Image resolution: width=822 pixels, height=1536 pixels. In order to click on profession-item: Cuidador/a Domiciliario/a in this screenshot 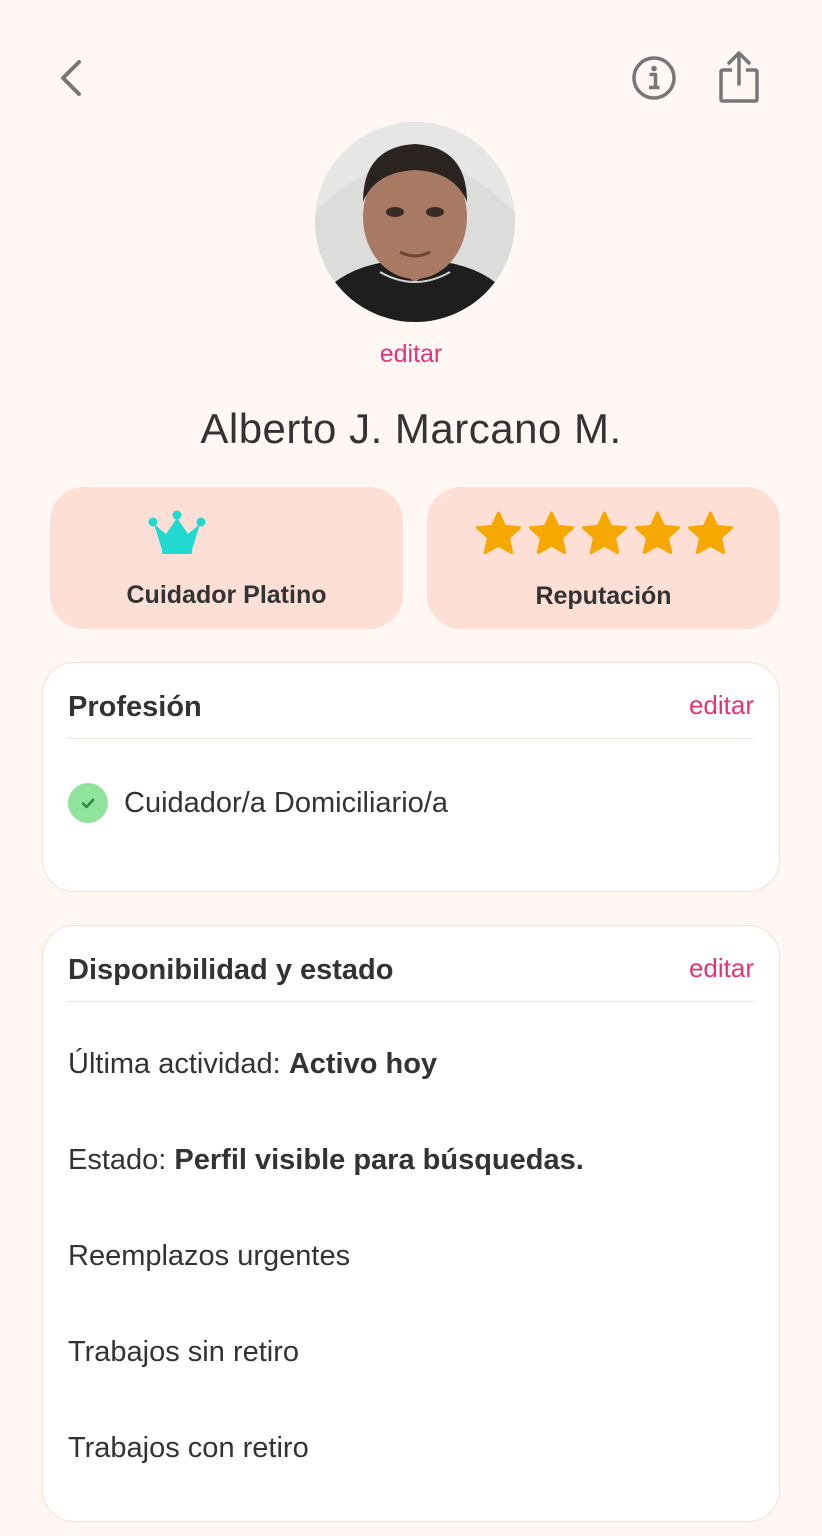, I will do `click(258, 803)`.